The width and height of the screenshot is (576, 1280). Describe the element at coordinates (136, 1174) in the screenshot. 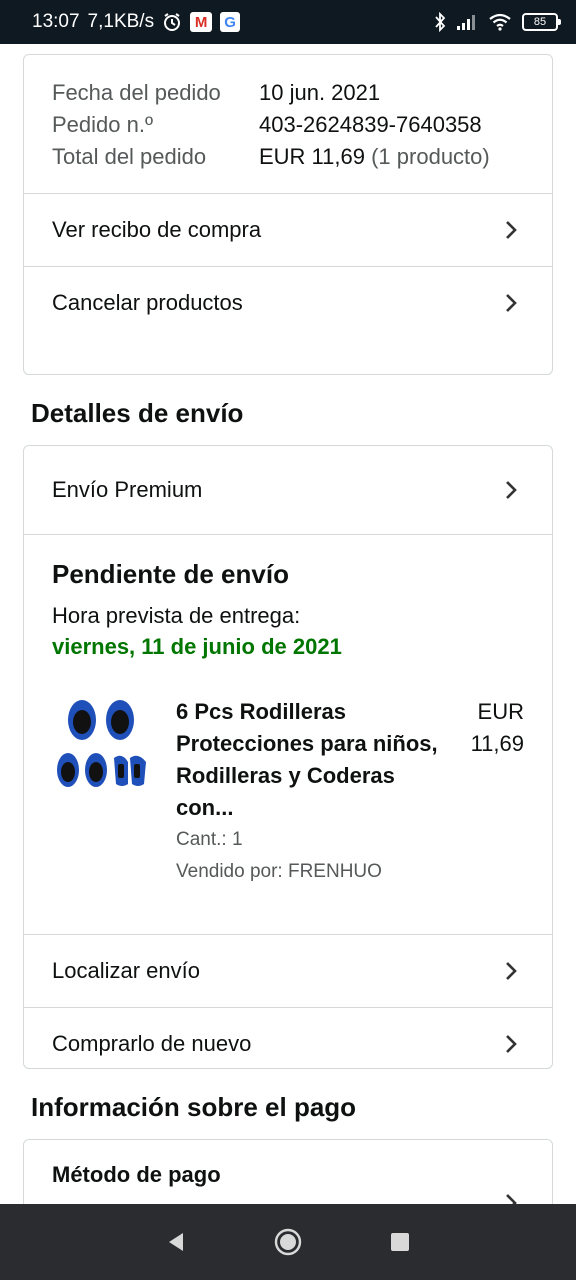

I see `payment-method-label: Método de pago` at that location.